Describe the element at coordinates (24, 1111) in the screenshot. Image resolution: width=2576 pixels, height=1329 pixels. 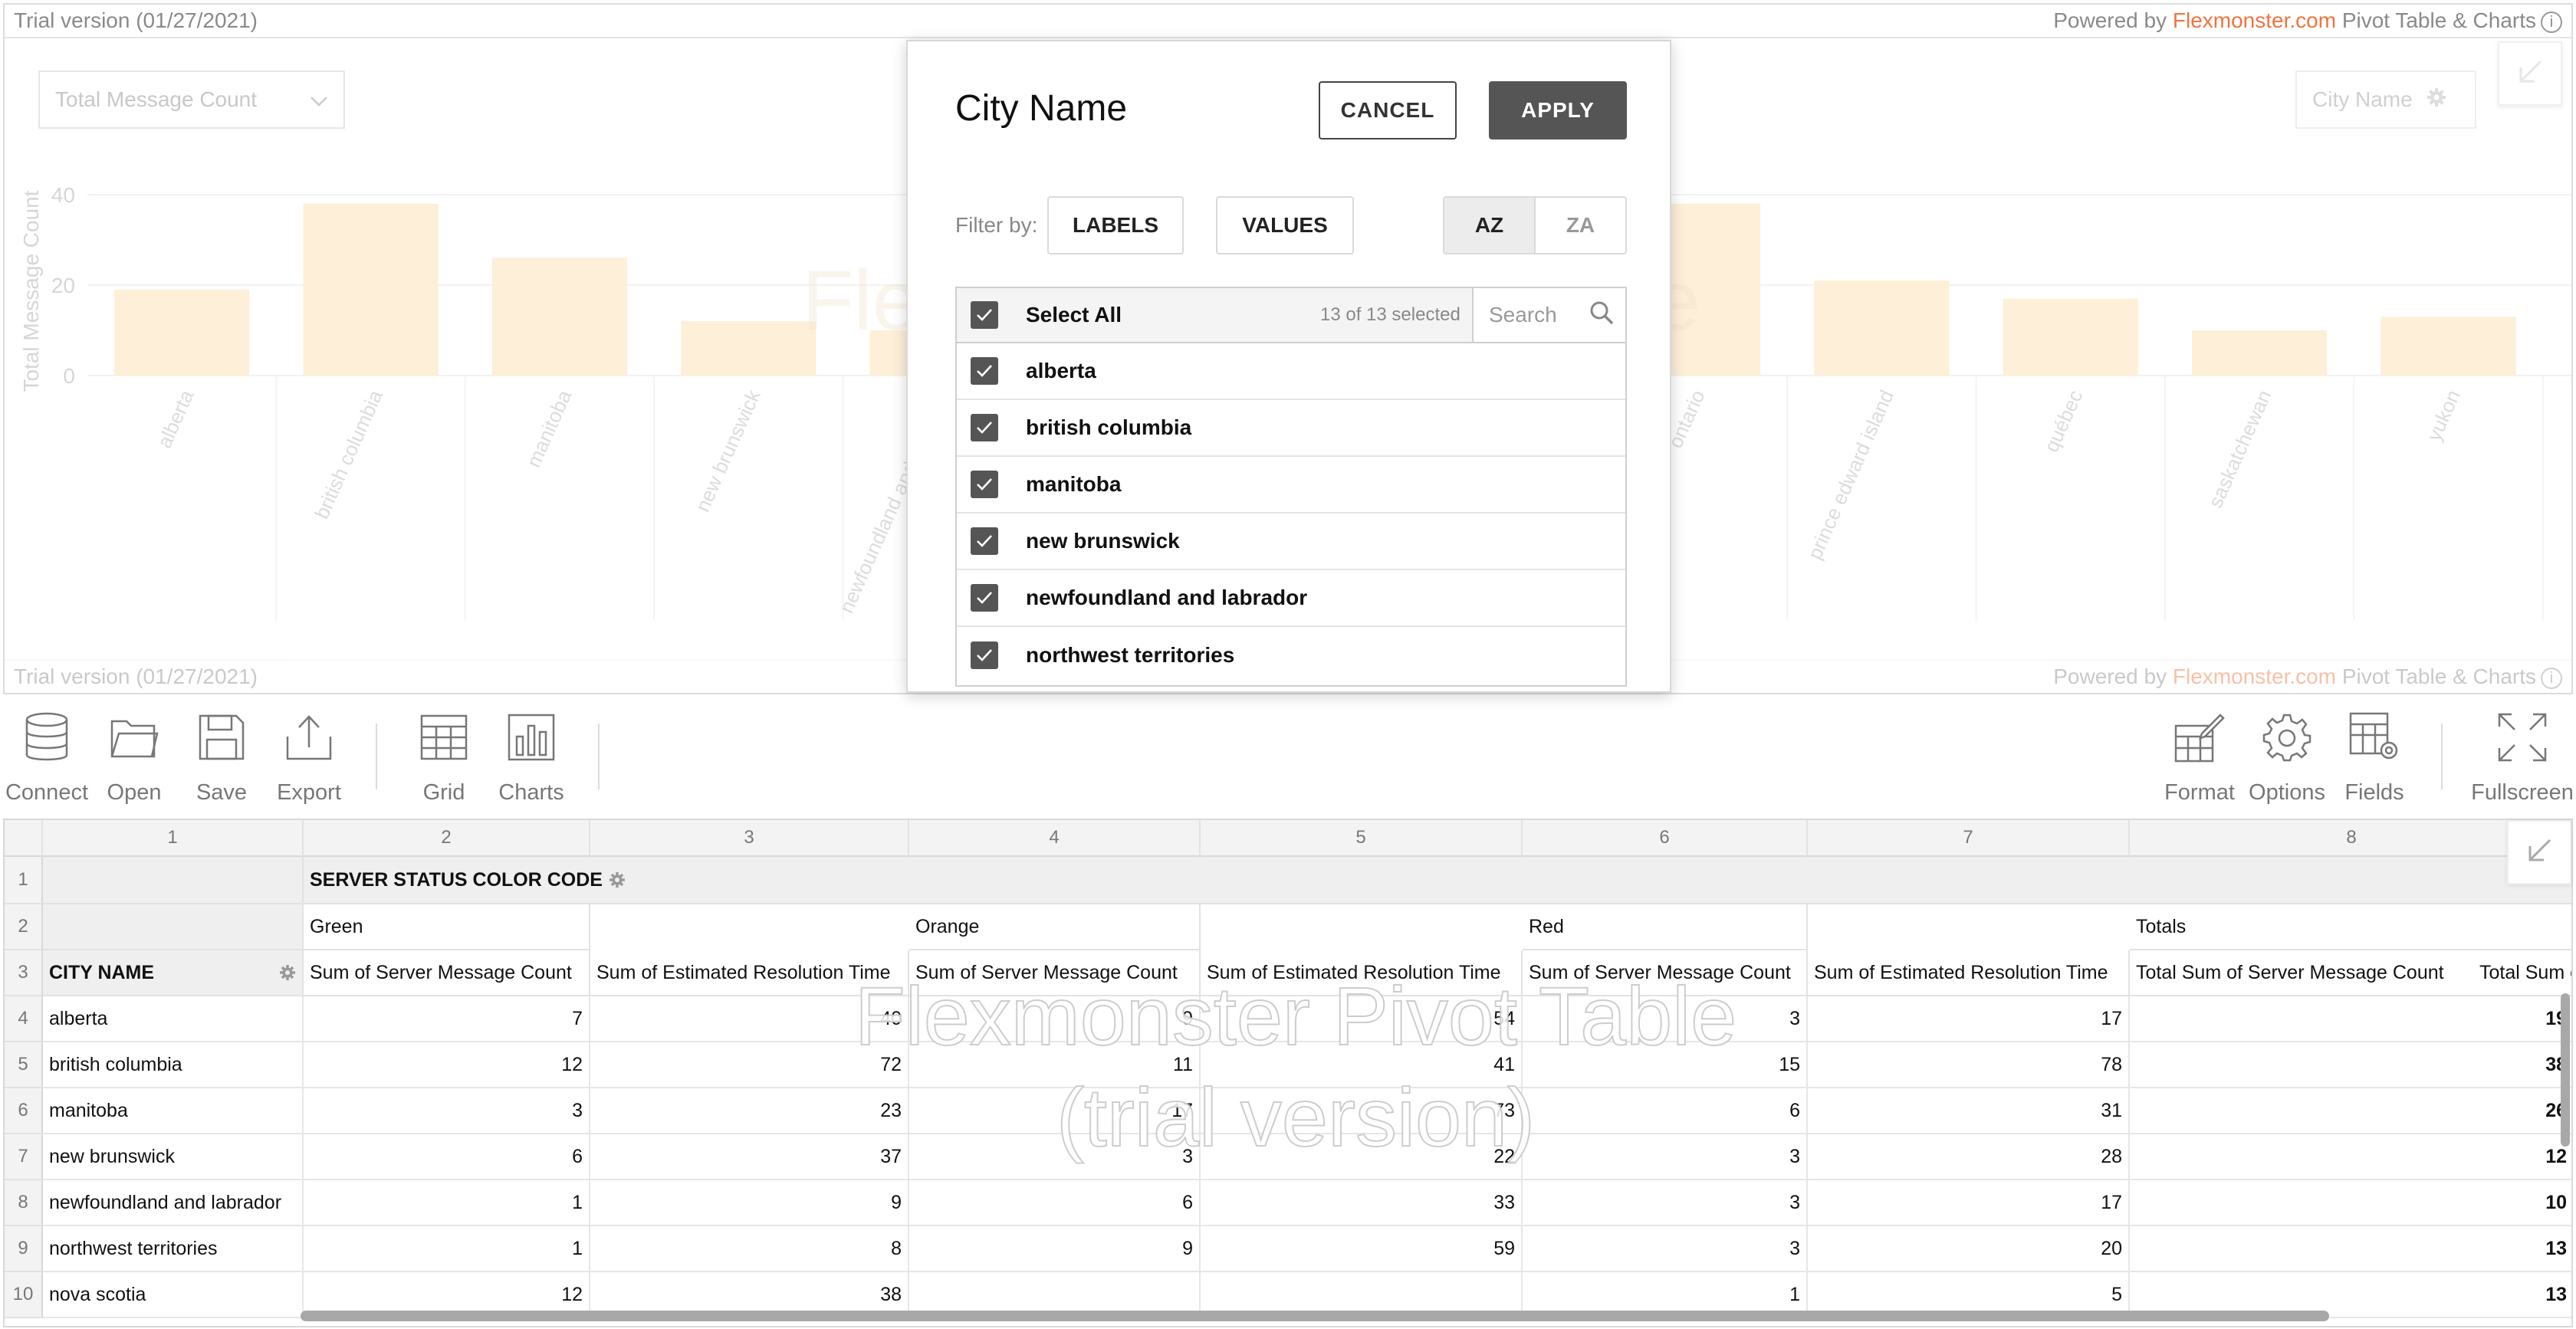
I see `row-number: 6` at that location.